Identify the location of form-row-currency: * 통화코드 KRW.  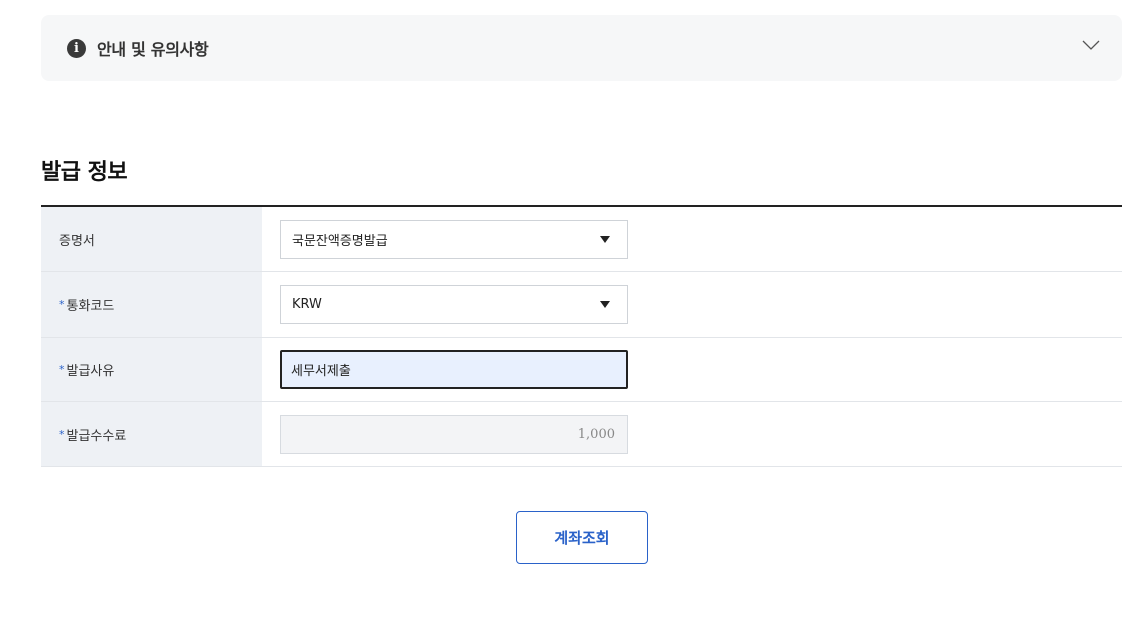
(581, 305).